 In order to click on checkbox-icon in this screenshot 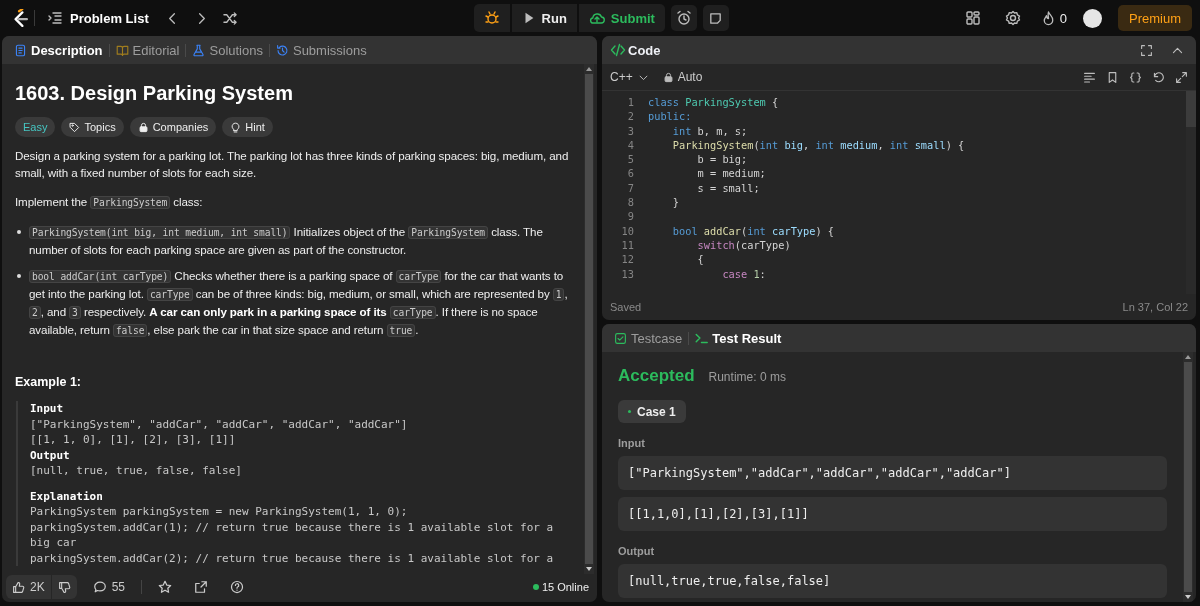, I will do `click(620, 338)`.